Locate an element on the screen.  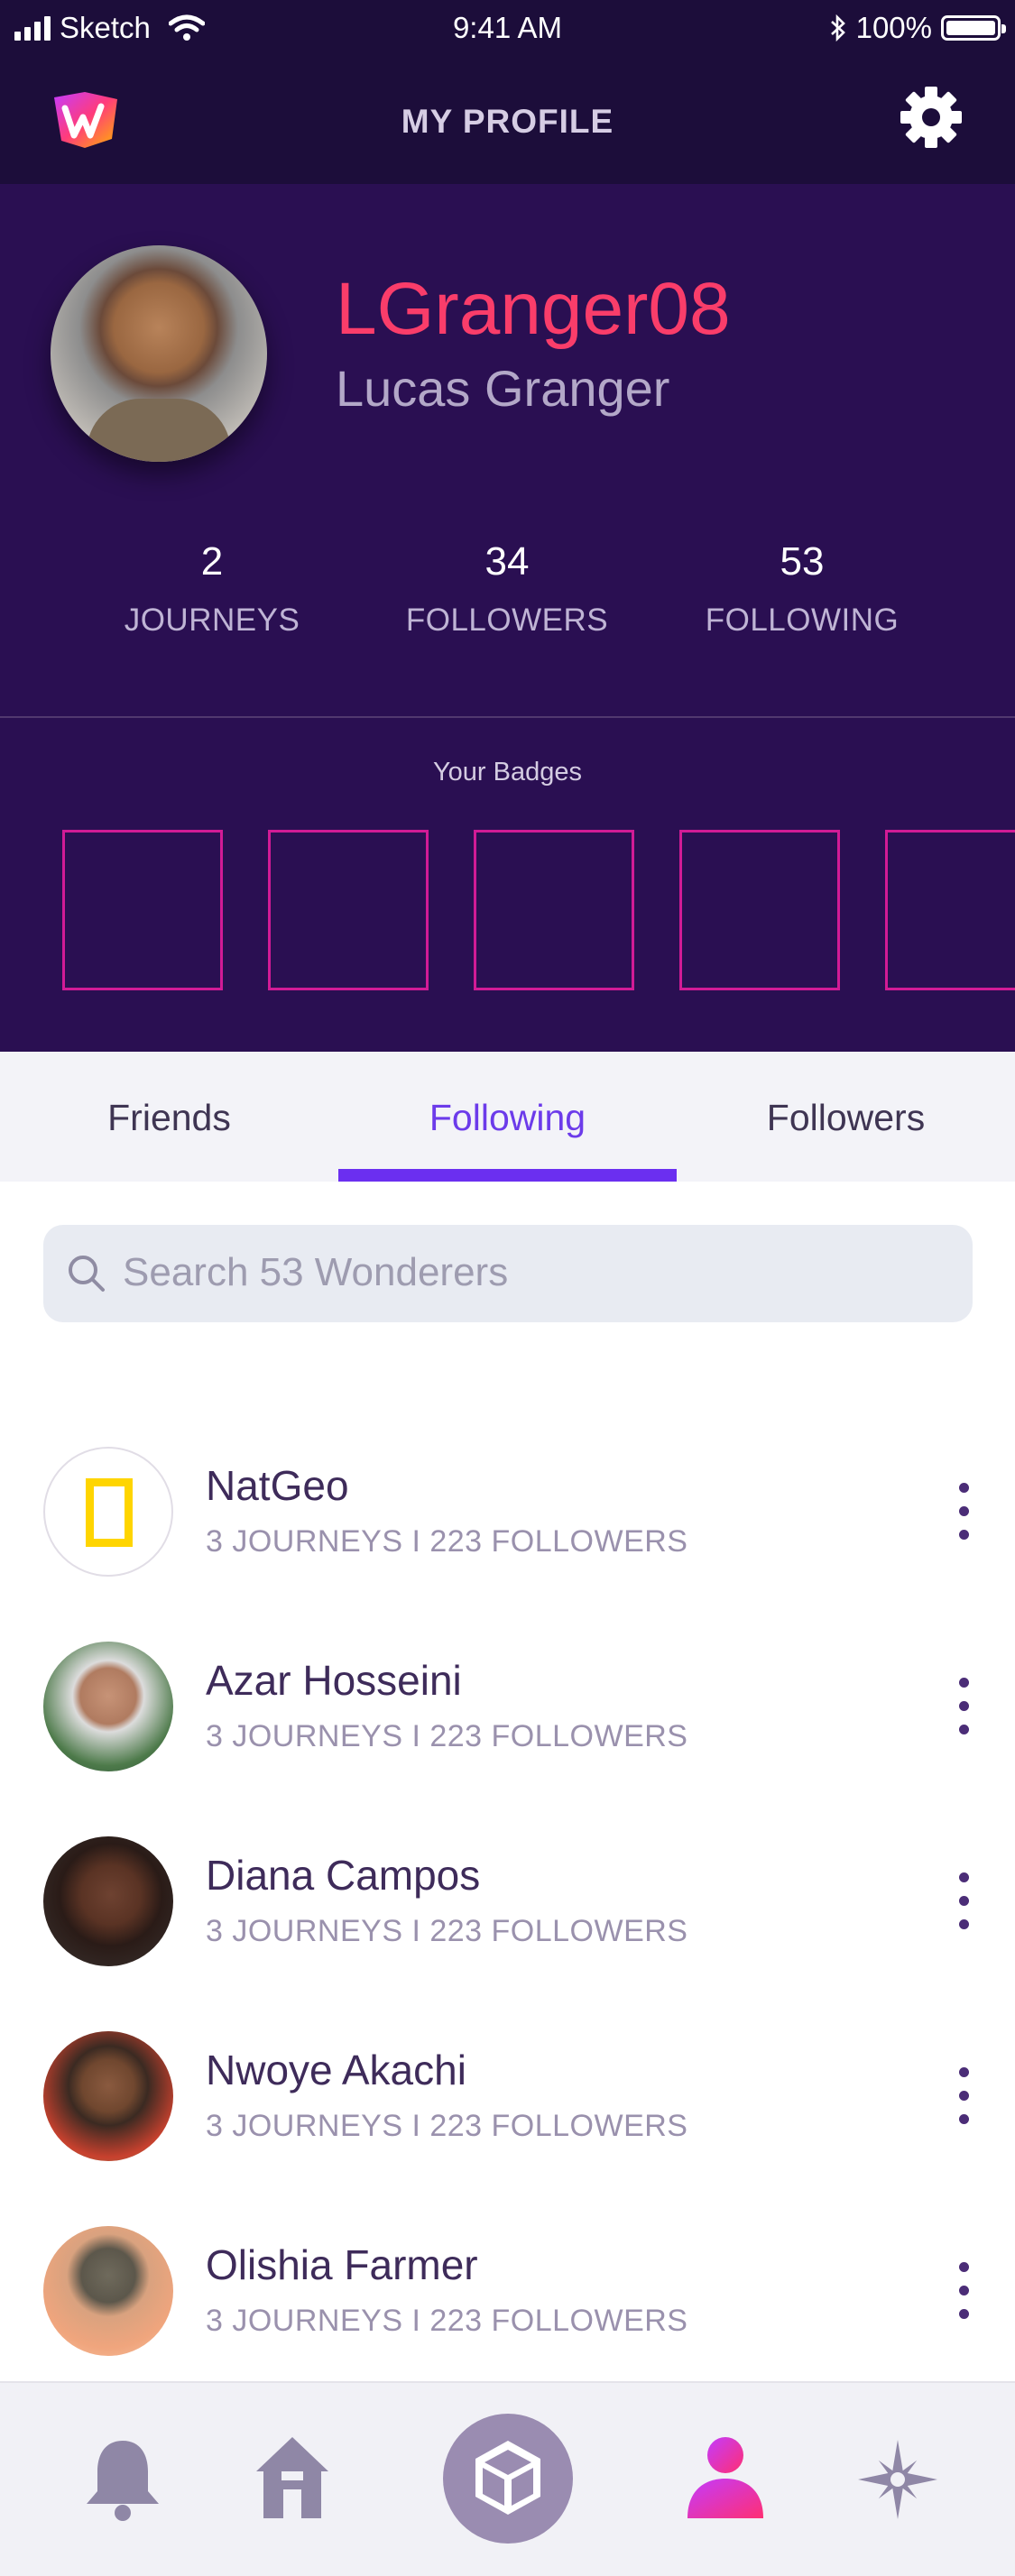
list-item: Nwoye Akachi 3 JOURNEYS I 223 FOLLOWERS is located at coordinates (507, 2121).